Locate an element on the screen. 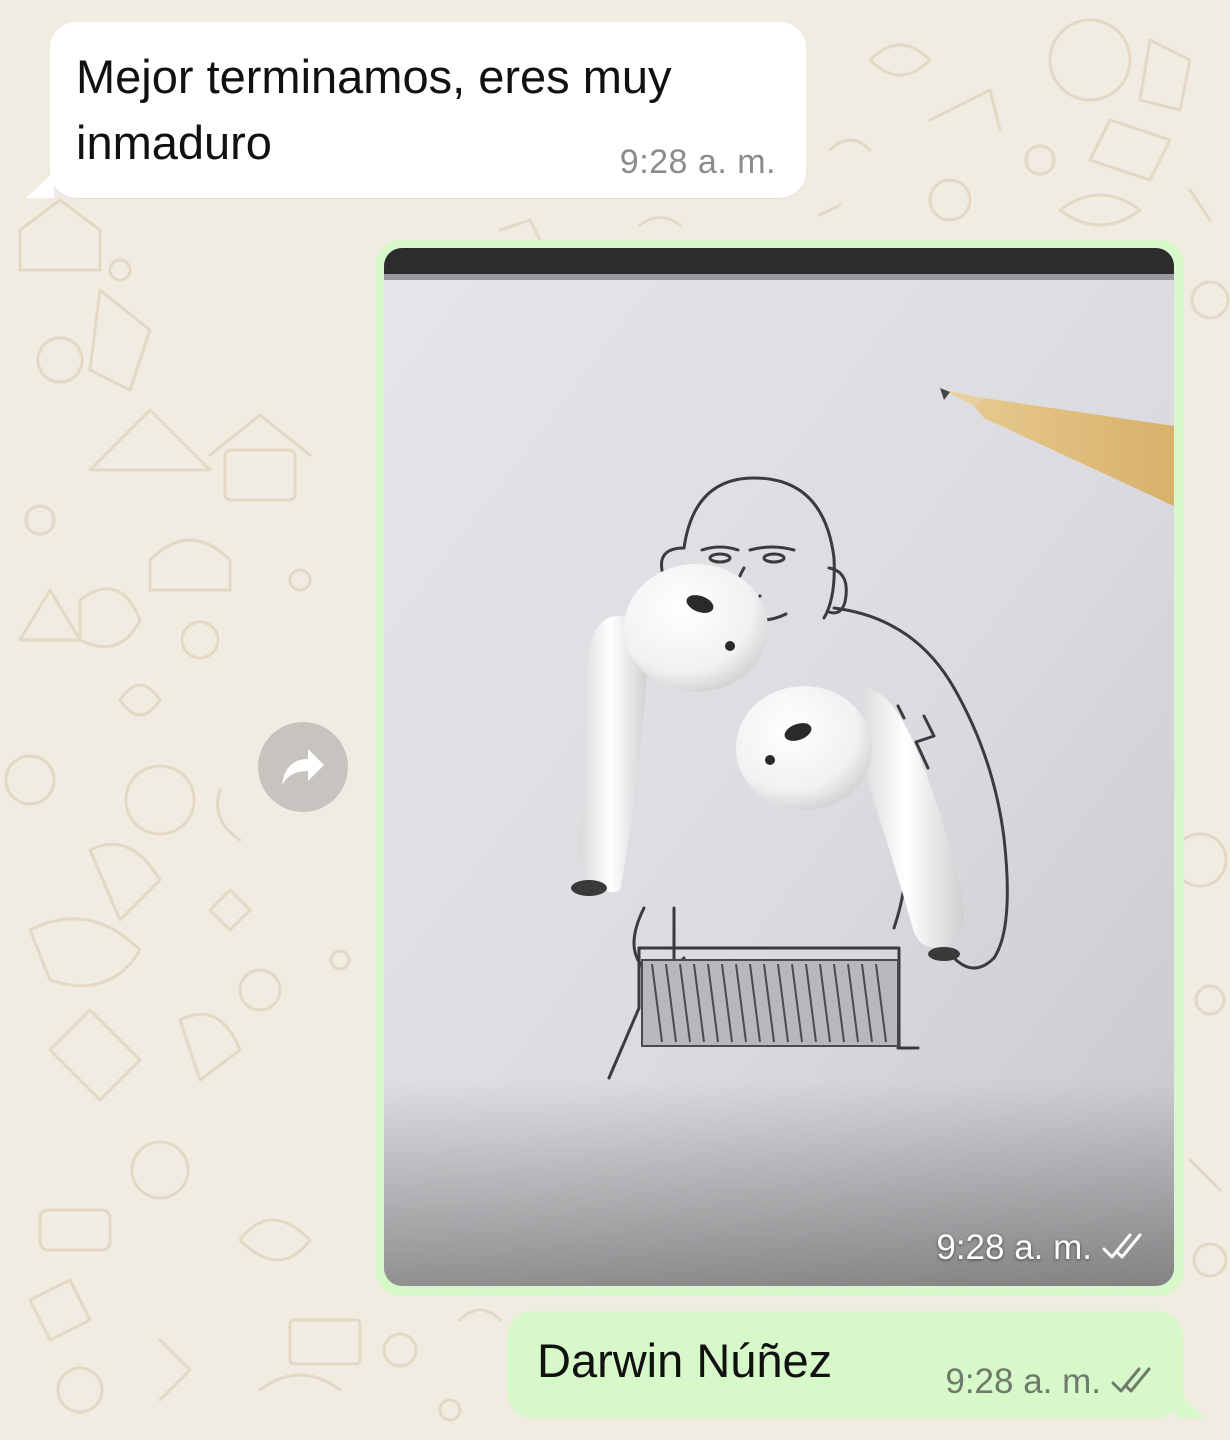 Image resolution: width=1230 pixels, height=1440 pixels. incoming-bubble-tail is located at coordinates (40, 185).